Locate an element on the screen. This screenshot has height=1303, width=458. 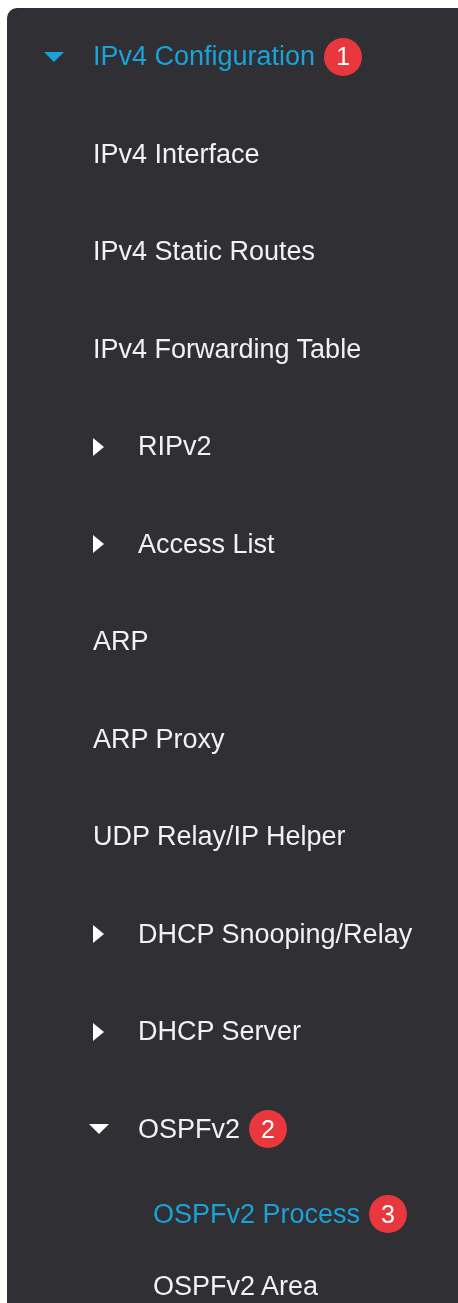
menu-item: IPv4 Forwarding Table is located at coordinates (227, 349).